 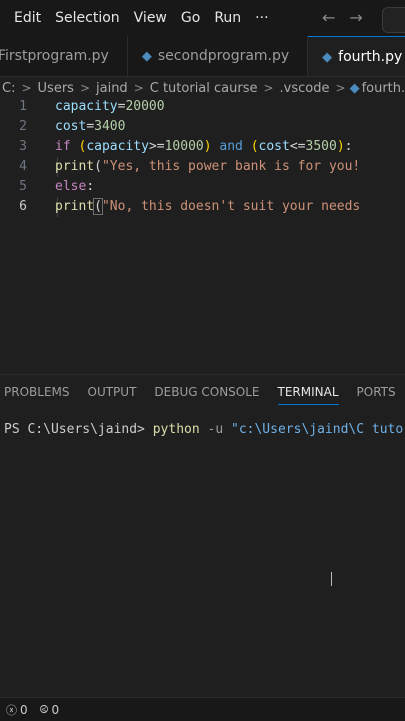 What do you see at coordinates (24, 709) in the screenshot?
I see `error-count: 0` at bounding box center [24, 709].